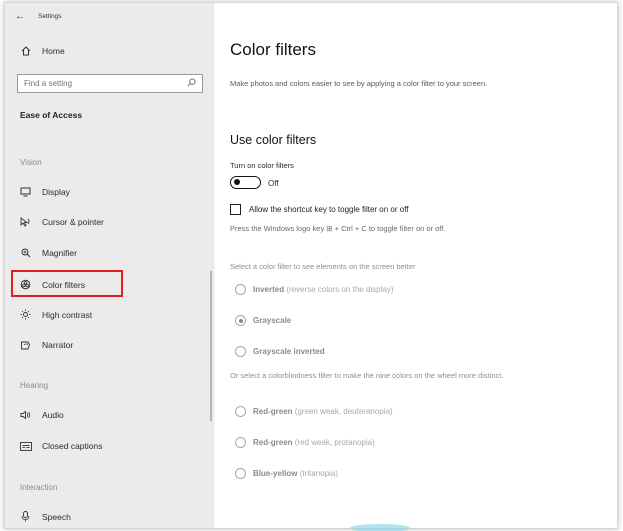 The height and width of the screenshot is (531, 623). What do you see at coordinates (56, 516) in the screenshot?
I see `sidebar-item-label: Speech` at bounding box center [56, 516].